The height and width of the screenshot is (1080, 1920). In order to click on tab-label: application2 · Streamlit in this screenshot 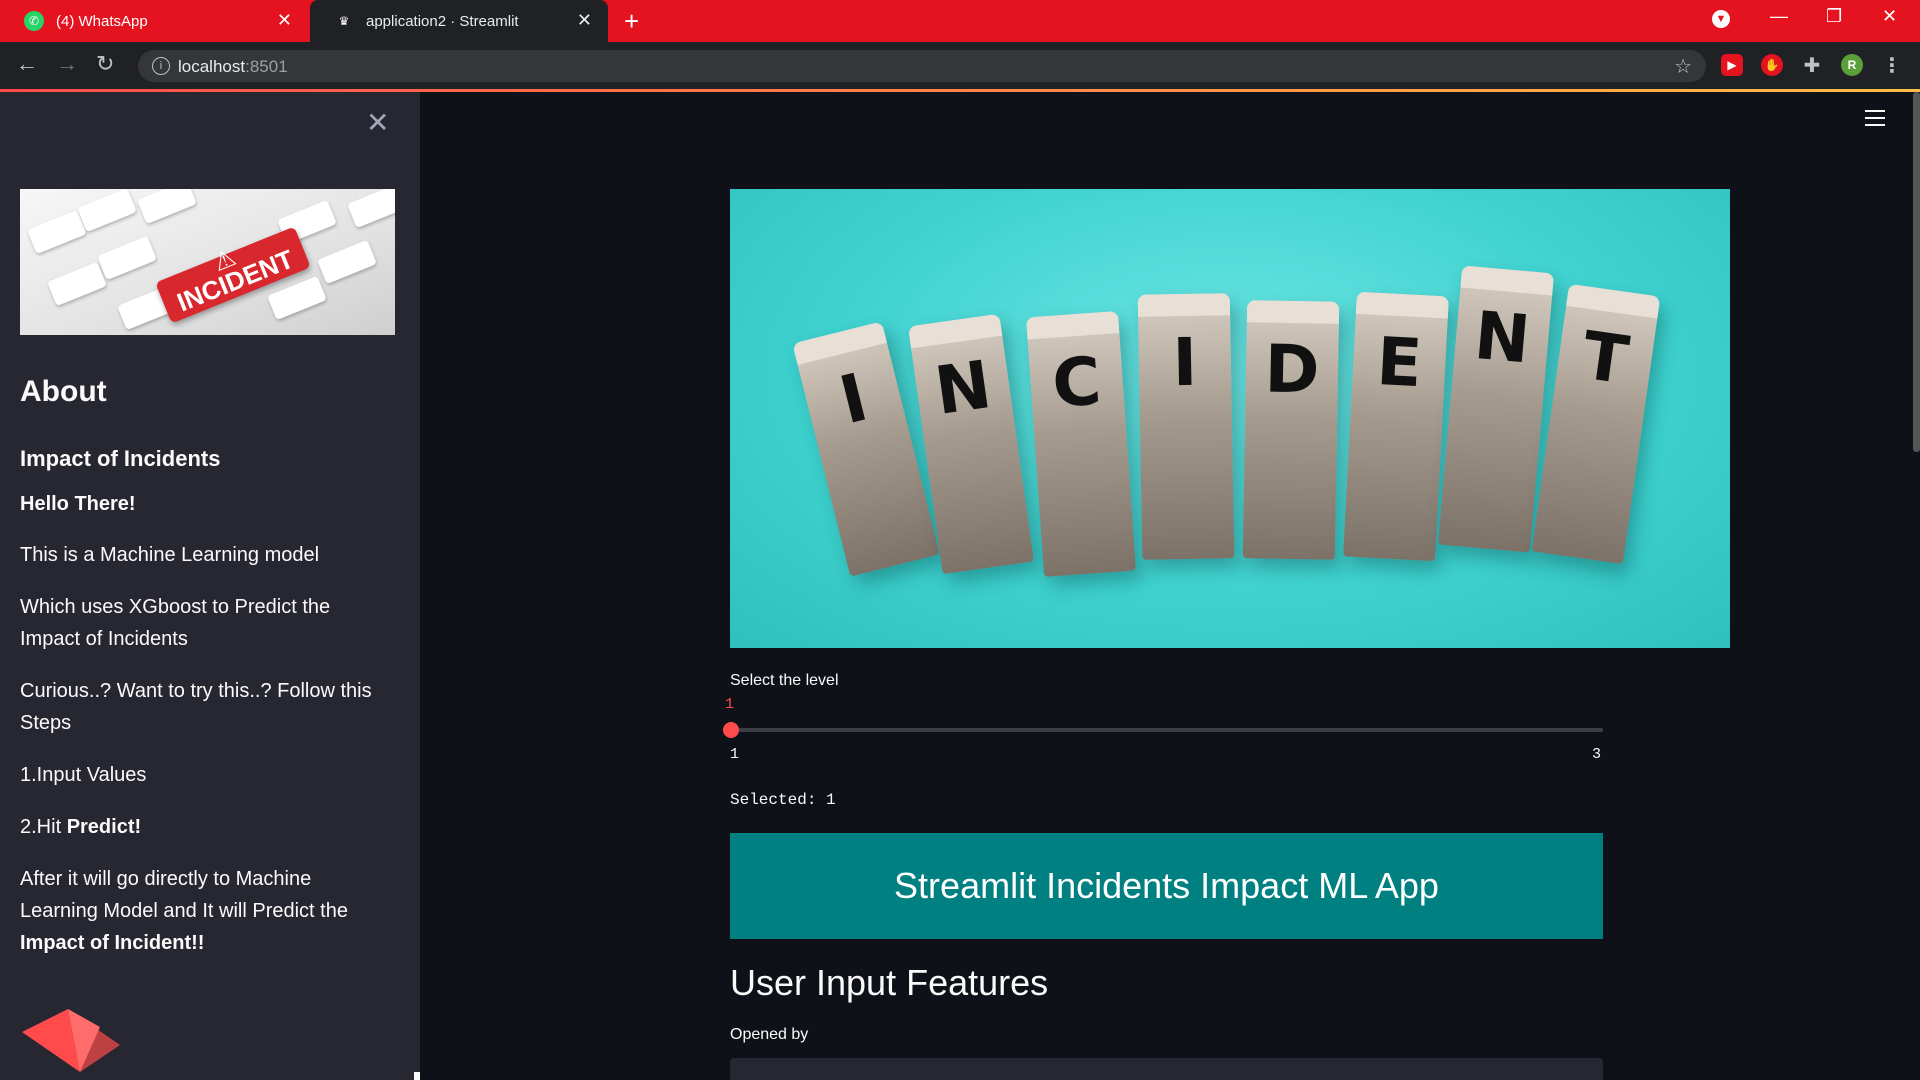, I will do `click(442, 21)`.